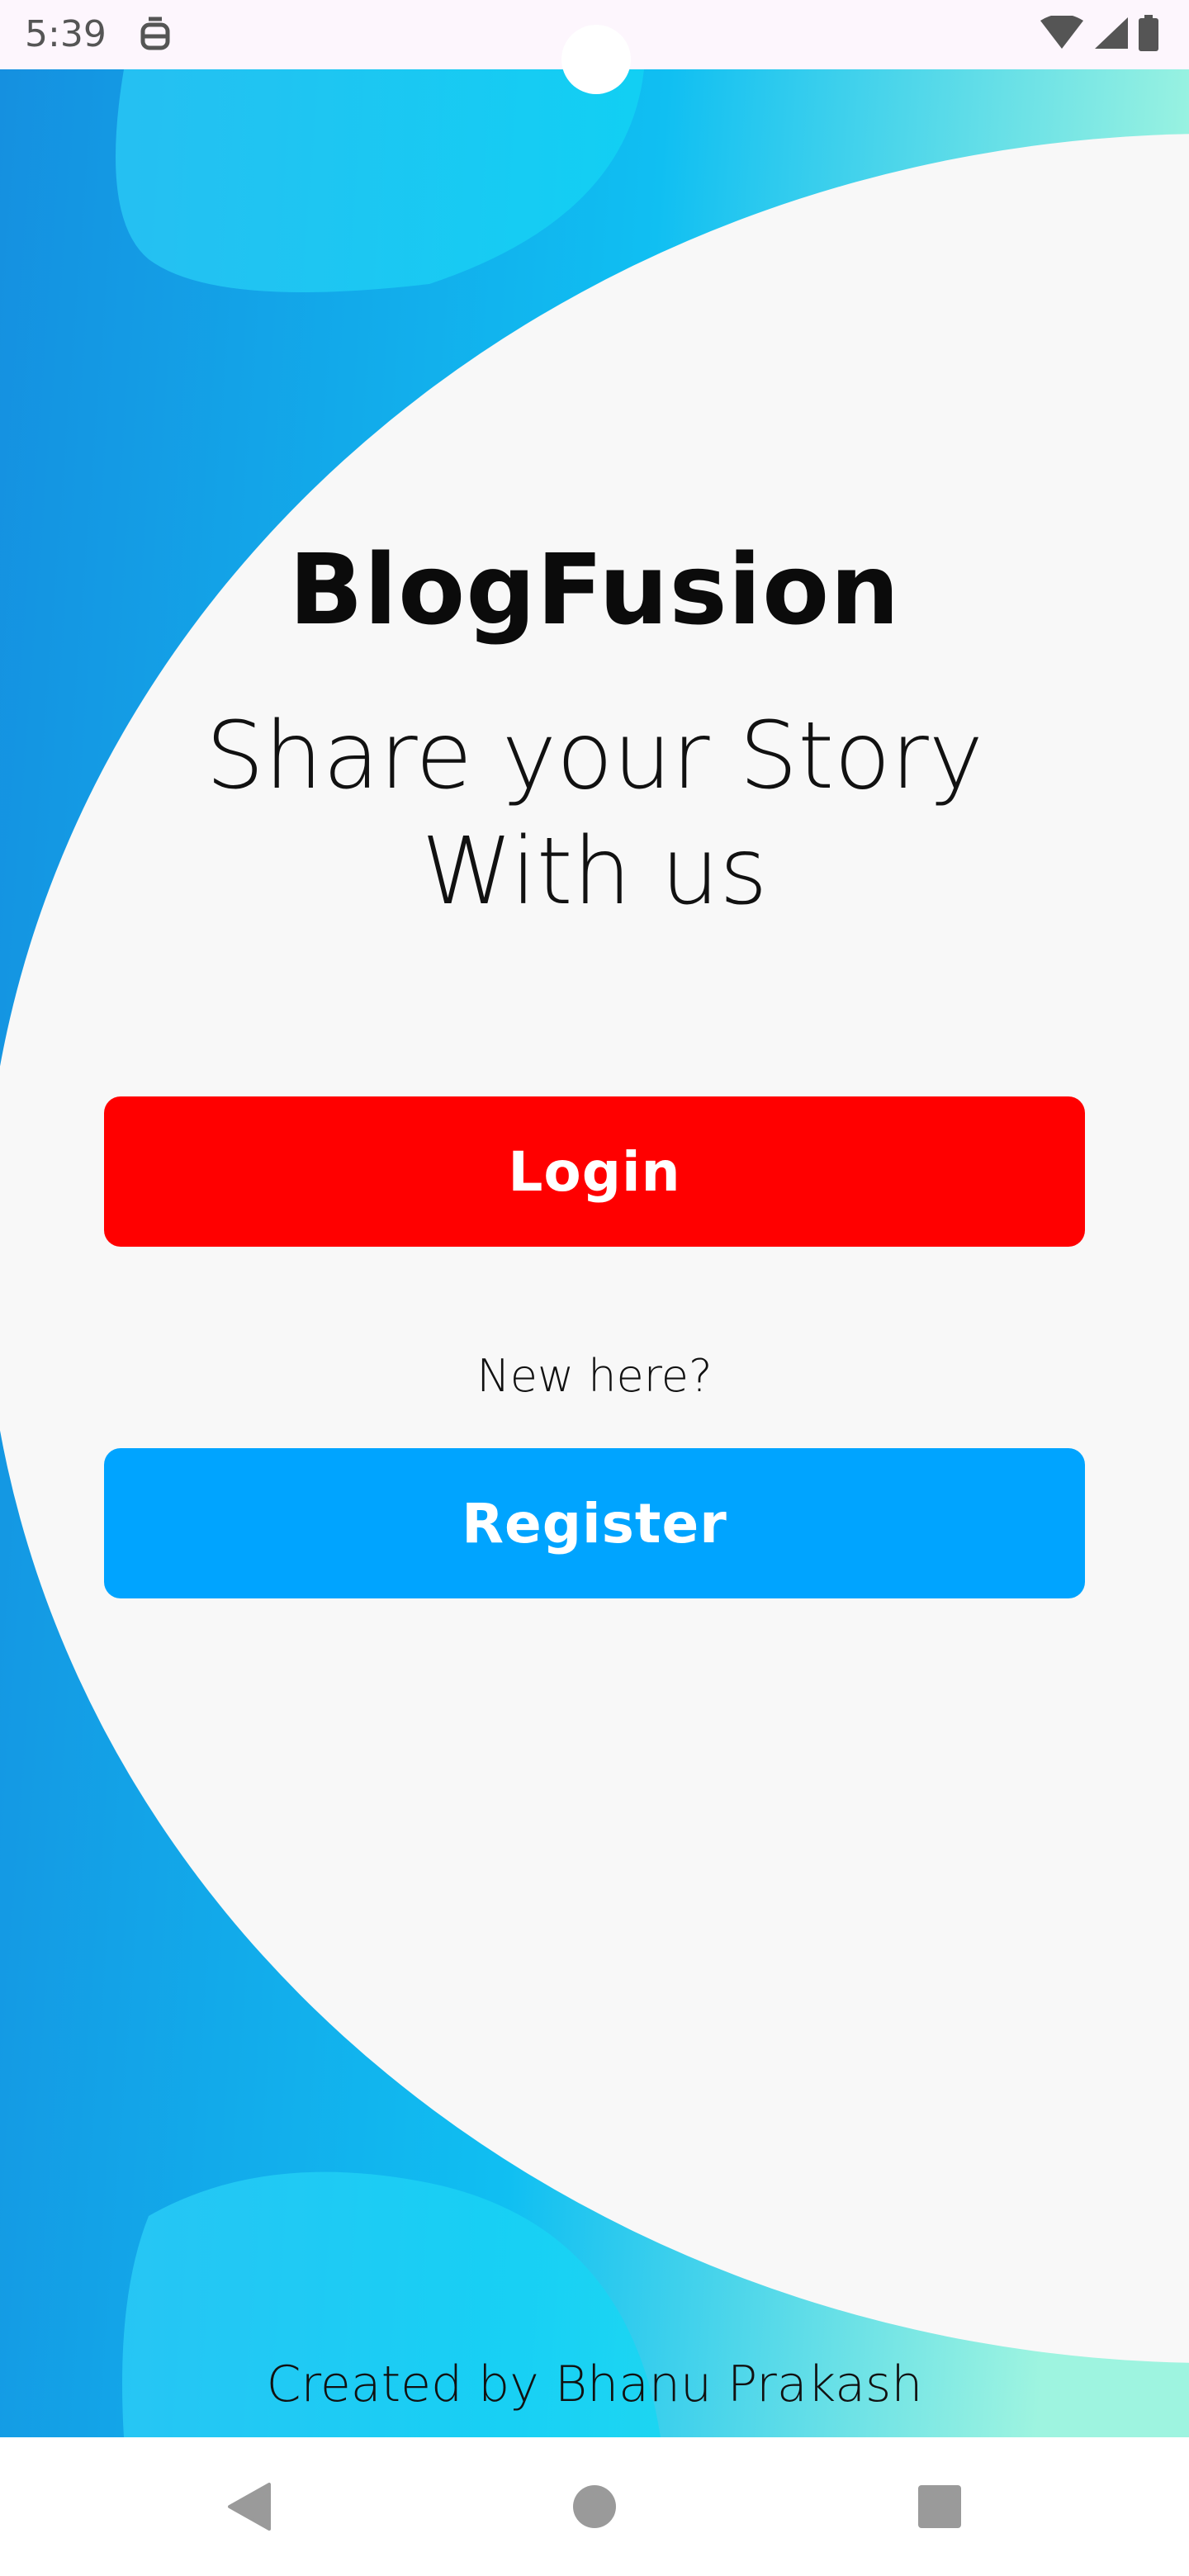  I want to click on robot-face-icon, so click(155, 35).